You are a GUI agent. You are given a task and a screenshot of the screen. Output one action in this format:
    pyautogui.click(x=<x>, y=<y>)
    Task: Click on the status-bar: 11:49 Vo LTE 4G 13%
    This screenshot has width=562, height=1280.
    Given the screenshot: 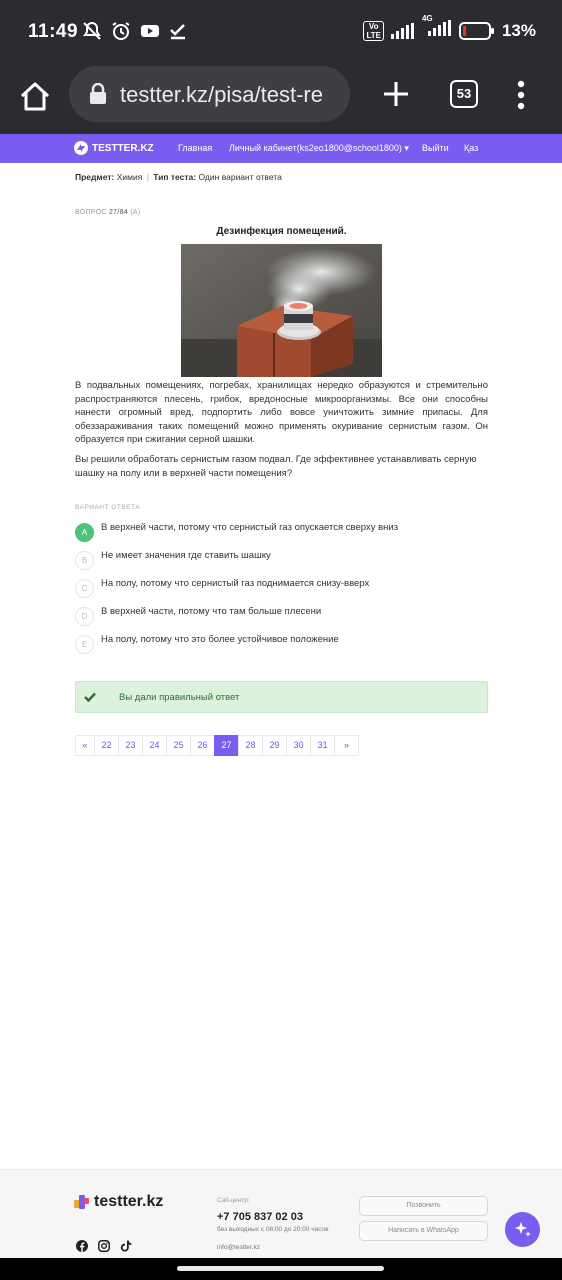 What is the action you would take?
    pyautogui.click(x=281, y=33)
    